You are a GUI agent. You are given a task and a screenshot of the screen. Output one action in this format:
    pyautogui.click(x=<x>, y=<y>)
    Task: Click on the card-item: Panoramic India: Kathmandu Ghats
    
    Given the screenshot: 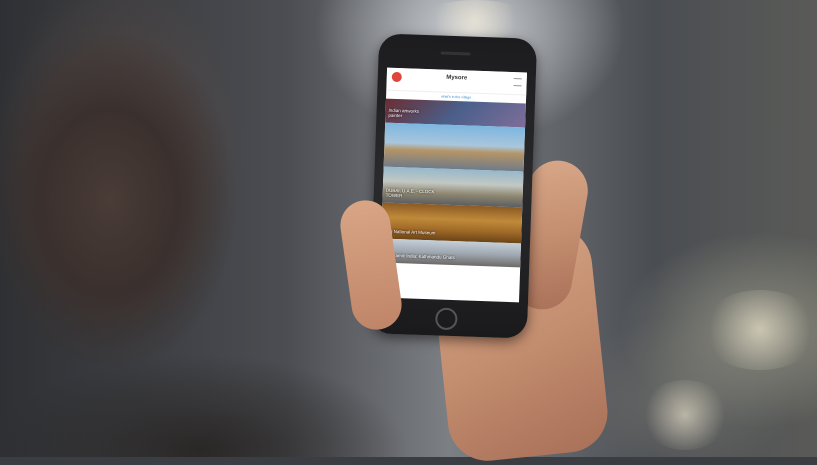 What is the action you would take?
    pyautogui.click(x=451, y=253)
    